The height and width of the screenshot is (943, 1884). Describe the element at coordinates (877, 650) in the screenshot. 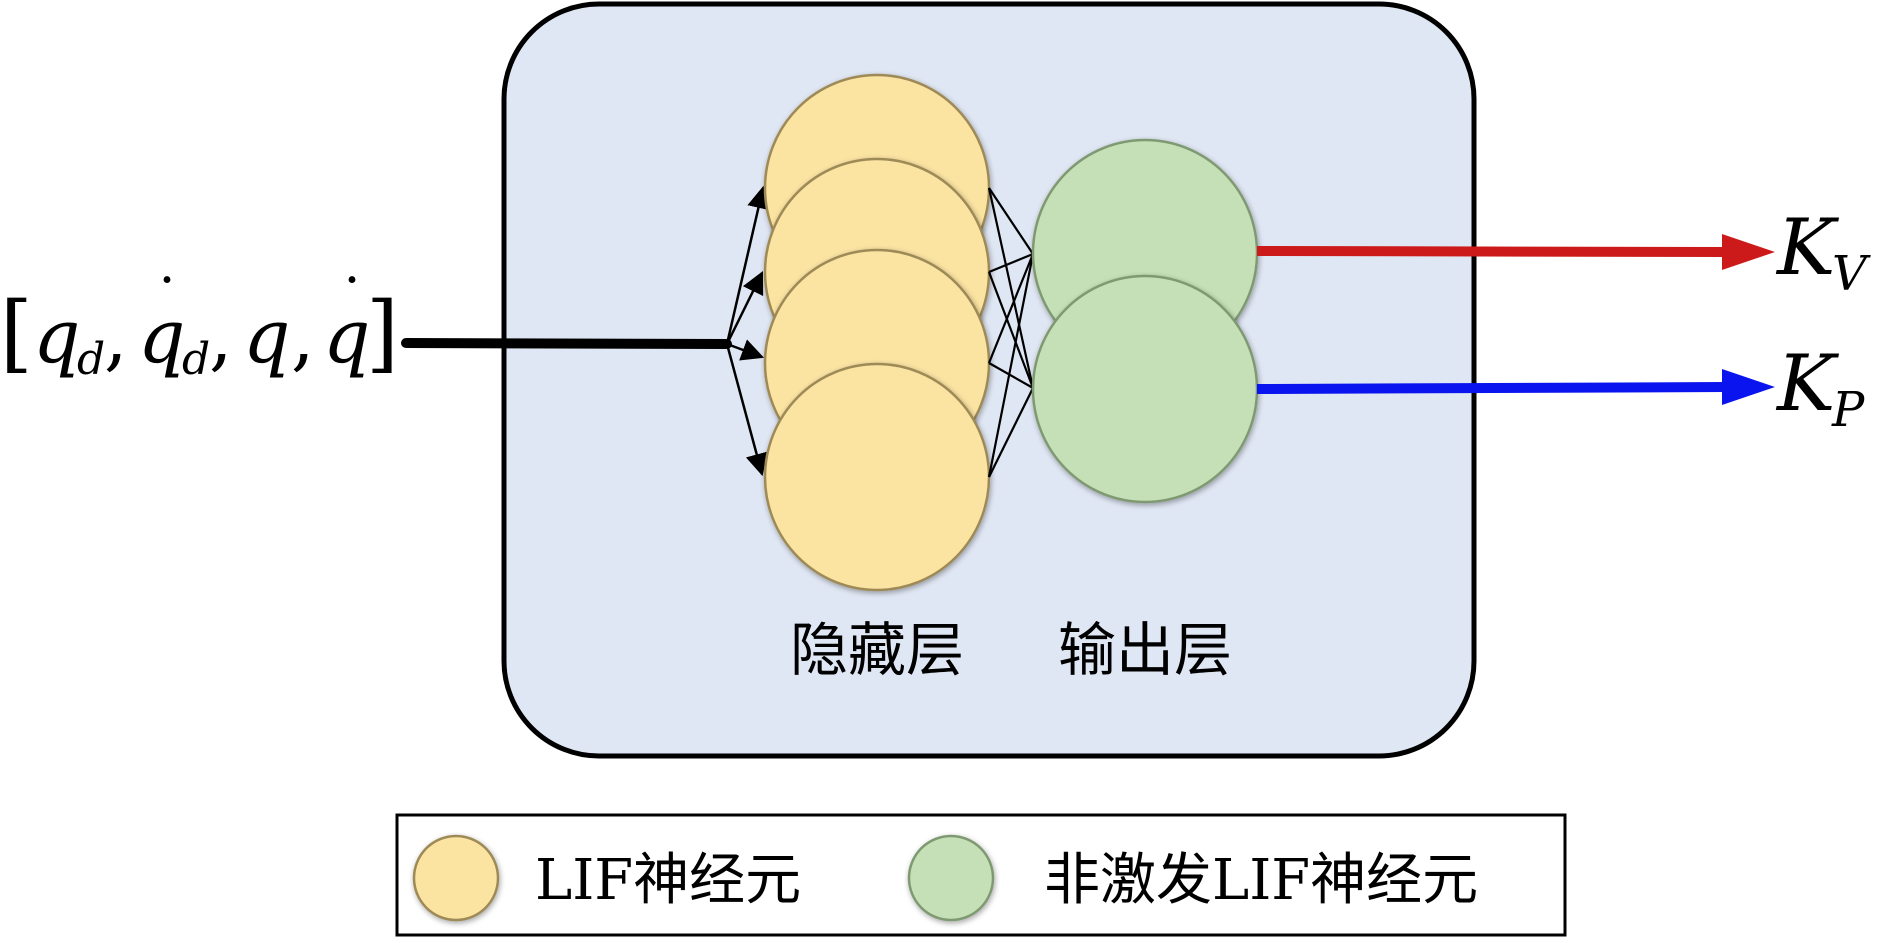

I see `hidden-layer-label: 隐藏层` at that location.